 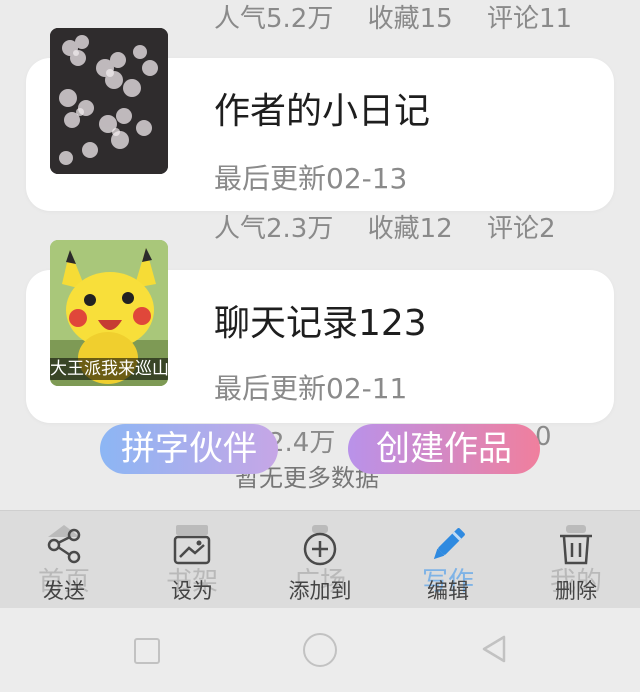 I want to click on last-updated-text: 最后更新02-13, so click(x=311, y=178).